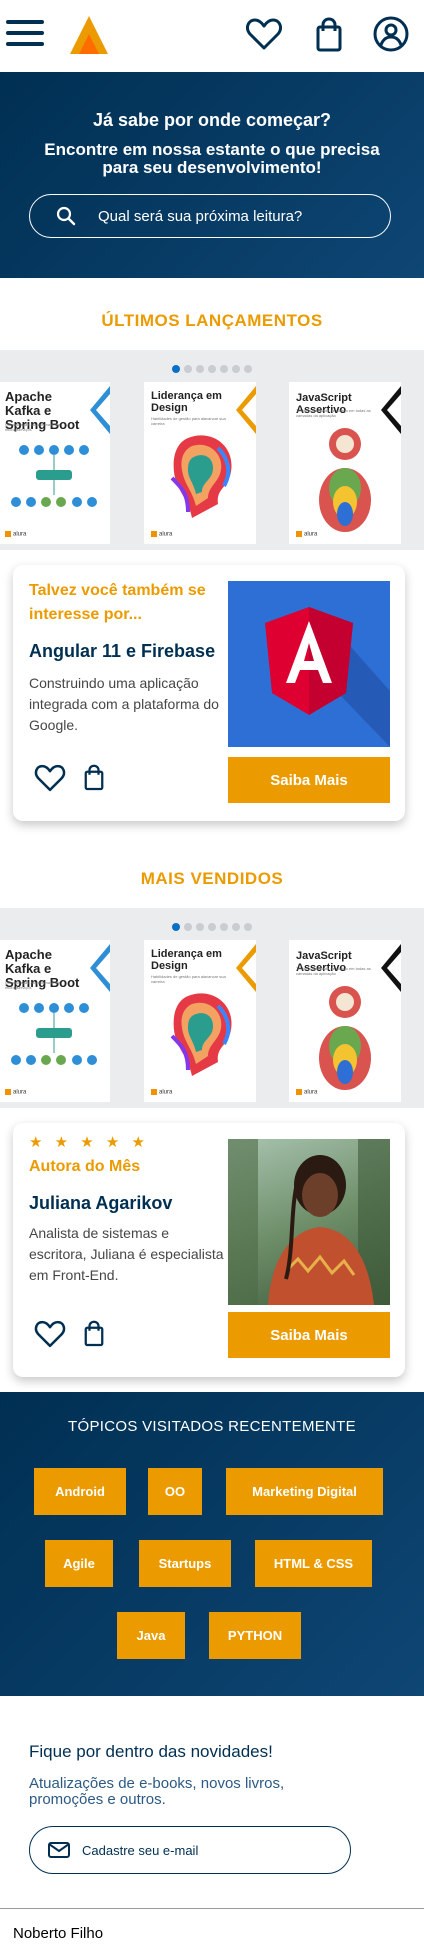  Describe the element at coordinates (212, 878) in the screenshot. I see `best-sellers-title: MAIS VENDIDOS` at that location.